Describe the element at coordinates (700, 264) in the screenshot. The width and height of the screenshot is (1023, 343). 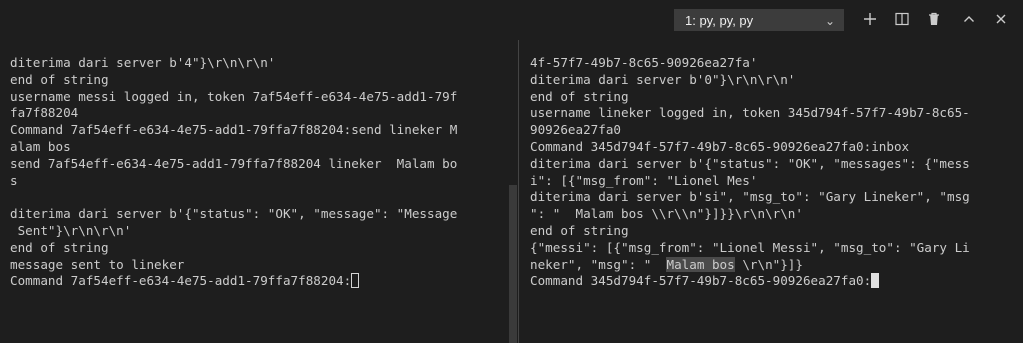
I see `selected-text-highlight: Malam bos` at that location.